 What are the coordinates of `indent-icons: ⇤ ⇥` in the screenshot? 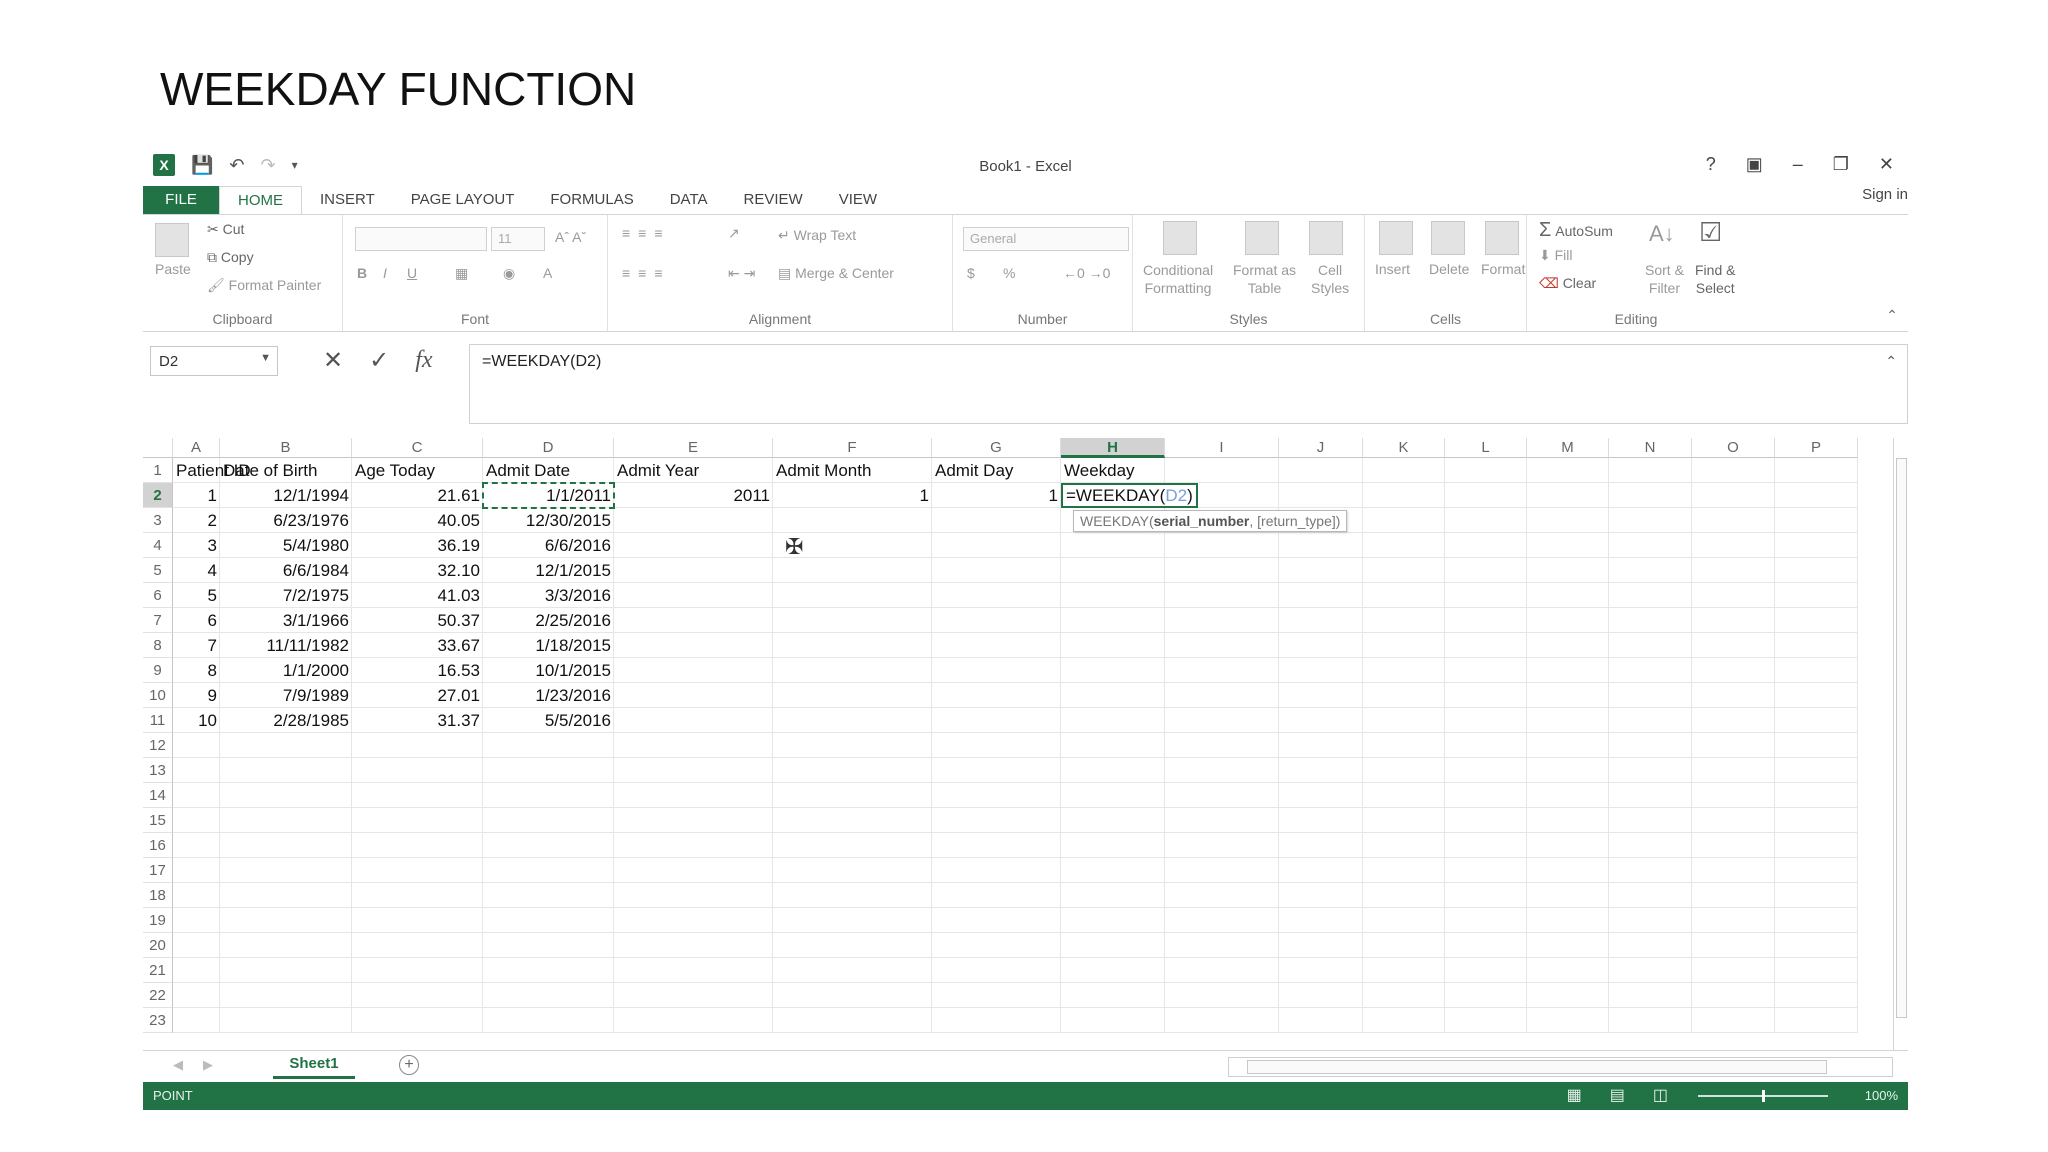 It's located at (741, 273).